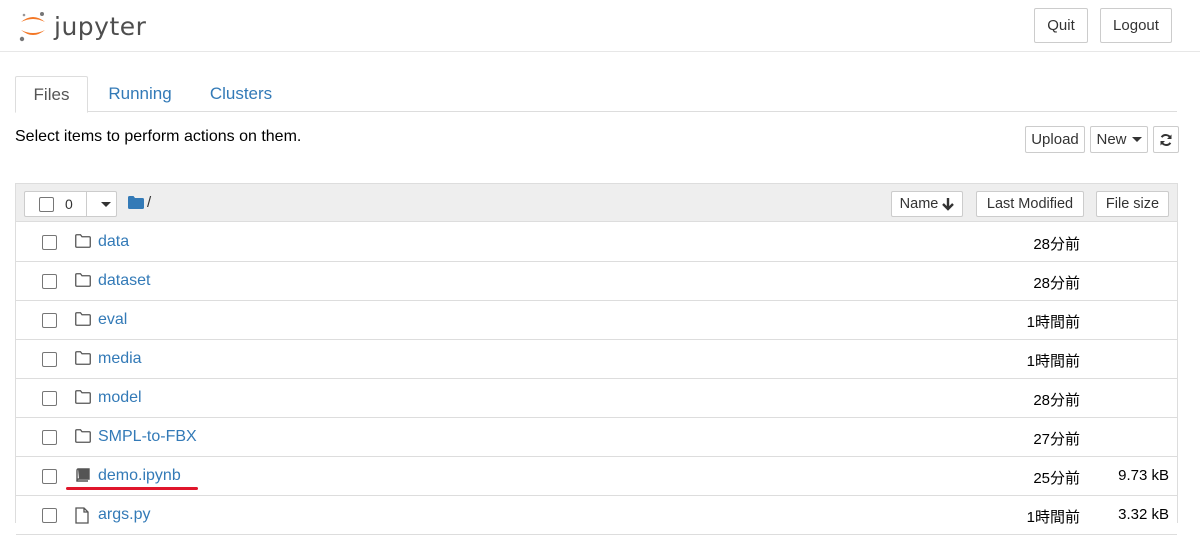 The height and width of the screenshot is (535, 1200). I want to click on logout-button: Logout, so click(1136, 25).